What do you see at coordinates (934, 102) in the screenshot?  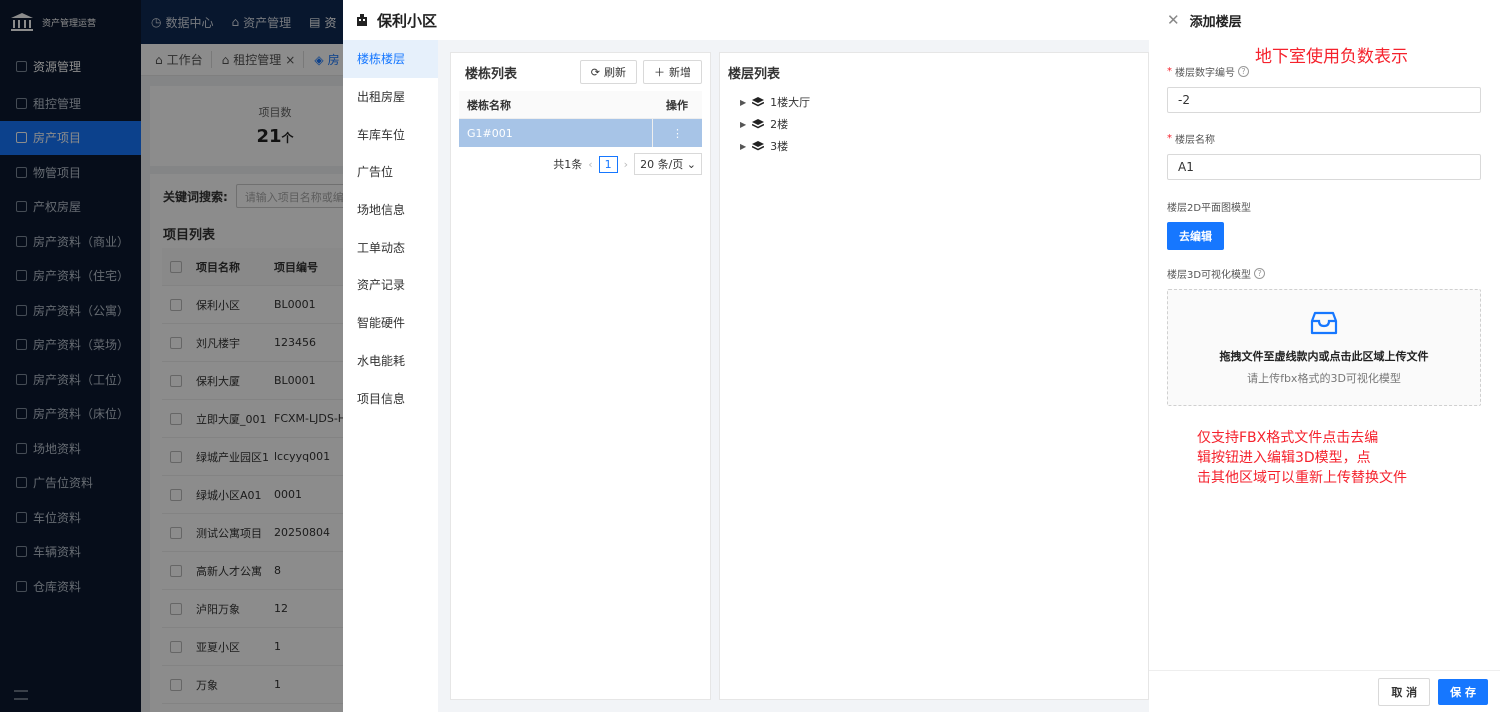 I see `tree-node: ▶ 1楼大厅` at bounding box center [934, 102].